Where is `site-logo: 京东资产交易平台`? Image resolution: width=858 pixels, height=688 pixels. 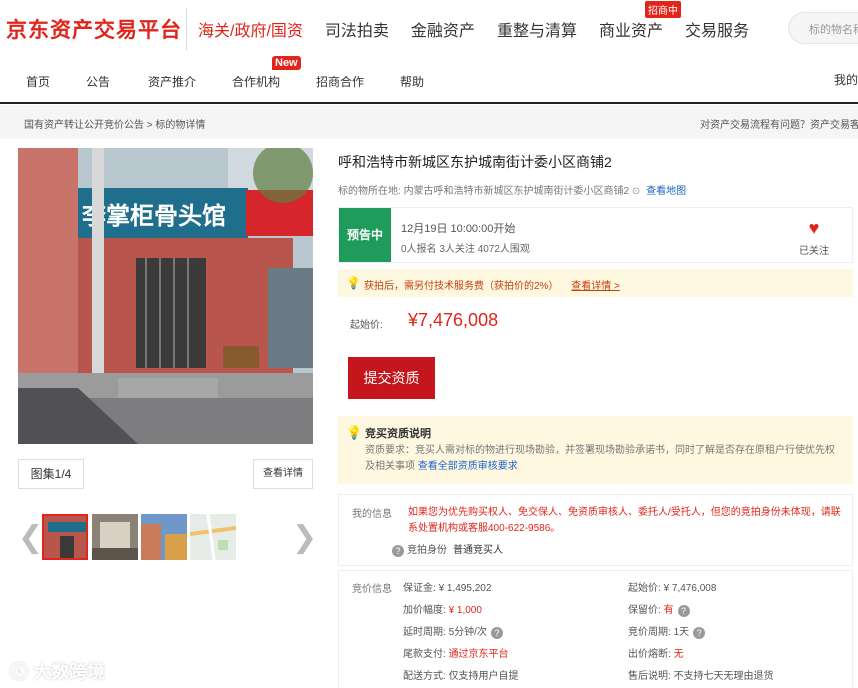
site-logo: 京东资产交易平台 is located at coordinates (94, 29).